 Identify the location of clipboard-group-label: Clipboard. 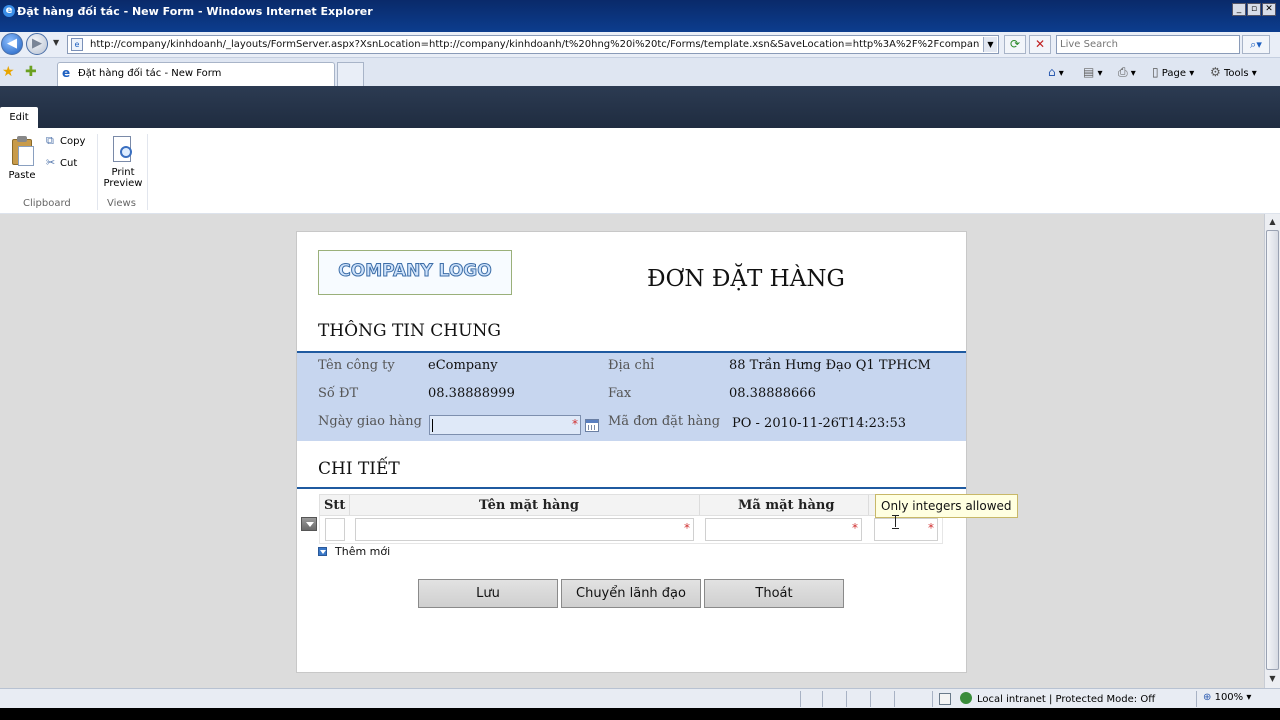
(47, 203).